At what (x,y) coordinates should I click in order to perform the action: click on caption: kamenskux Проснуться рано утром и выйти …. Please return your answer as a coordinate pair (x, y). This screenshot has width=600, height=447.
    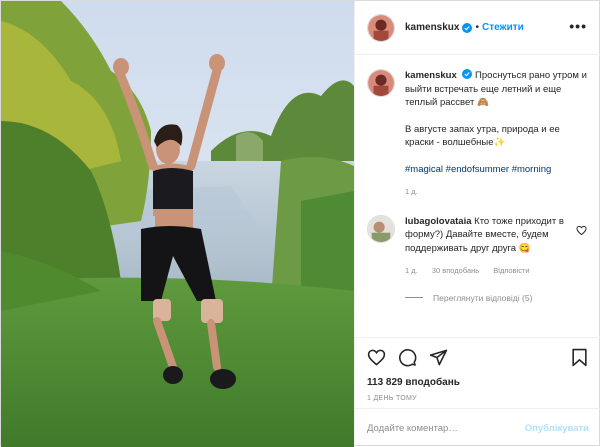
    Looking at the image, I should click on (478, 134).